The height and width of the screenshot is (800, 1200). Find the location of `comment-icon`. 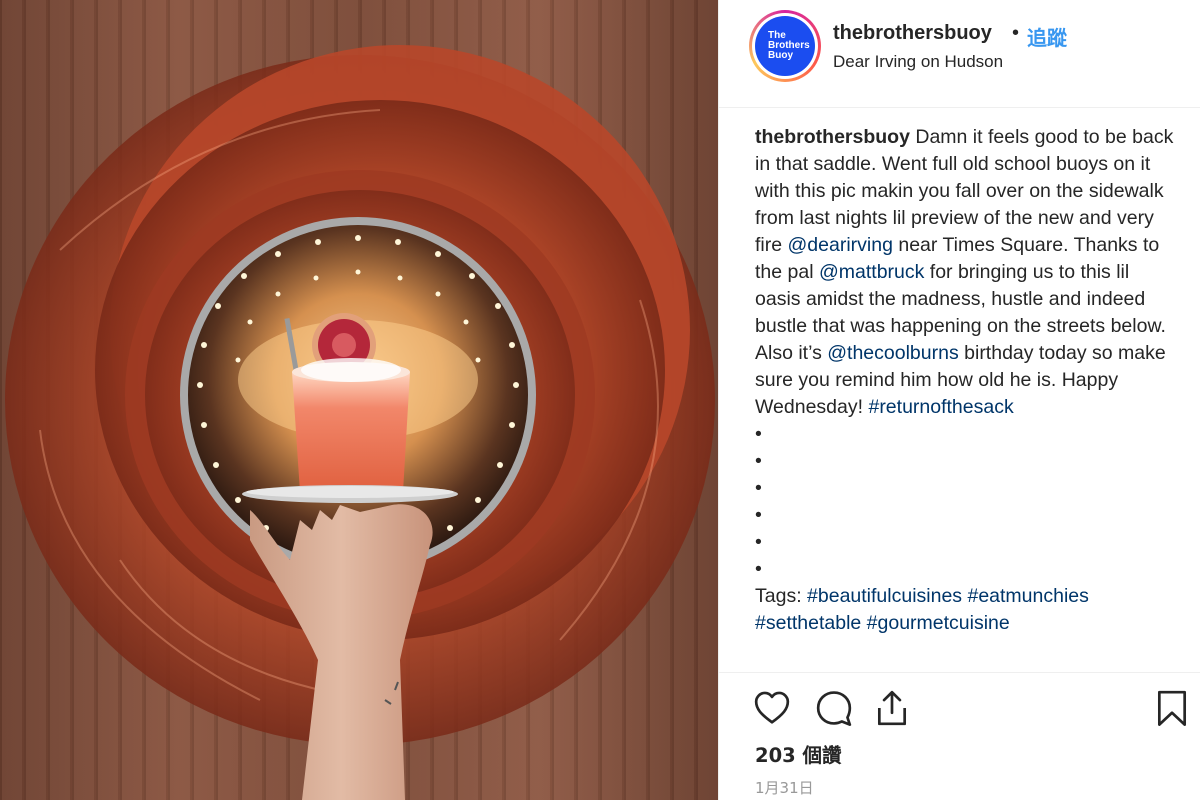

comment-icon is located at coordinates (834, 708).